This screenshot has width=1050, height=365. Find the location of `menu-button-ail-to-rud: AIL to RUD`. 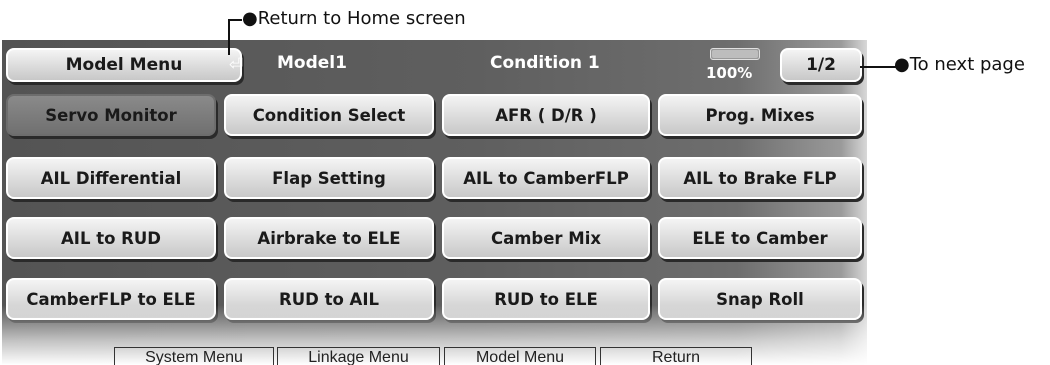

menu-button-ail-to-rud: AIL to RUD is located at coordinates (111, 238).